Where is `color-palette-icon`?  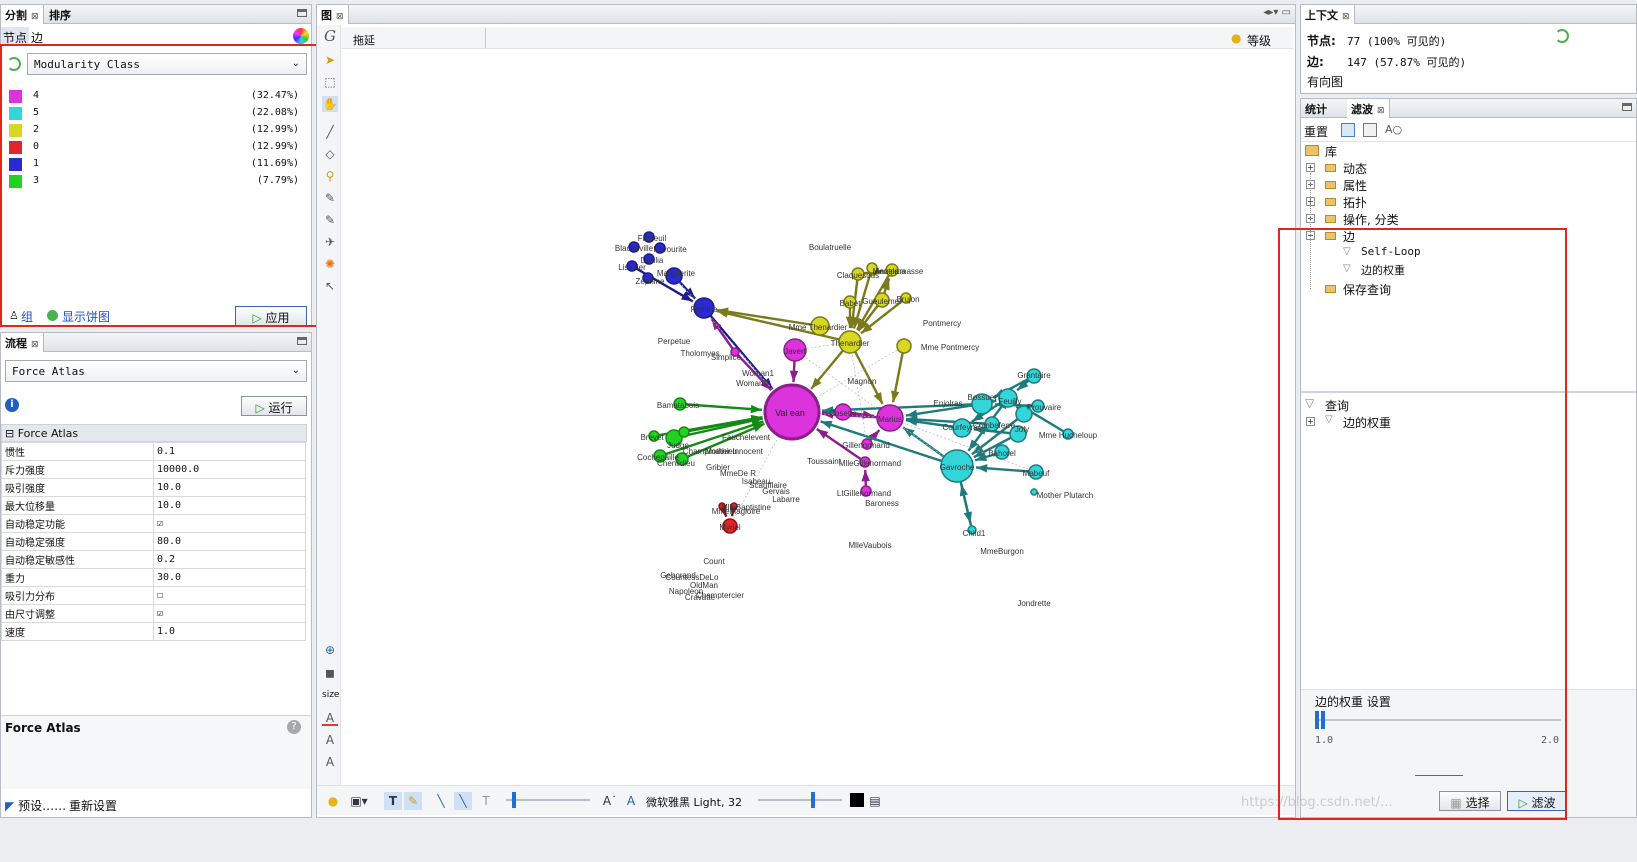 color-palette-icon is located at coordinates (301, 36).